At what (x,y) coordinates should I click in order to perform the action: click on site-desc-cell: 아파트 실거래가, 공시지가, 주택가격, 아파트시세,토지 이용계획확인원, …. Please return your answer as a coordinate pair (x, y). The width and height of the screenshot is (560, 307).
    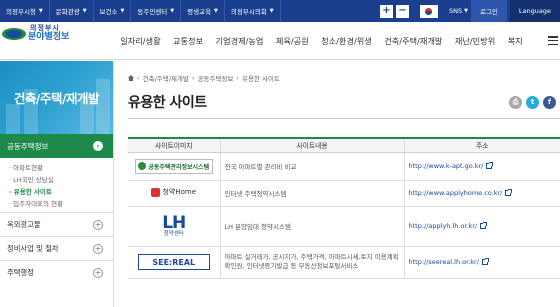
    Looking at the image, I should click on (311, 262).